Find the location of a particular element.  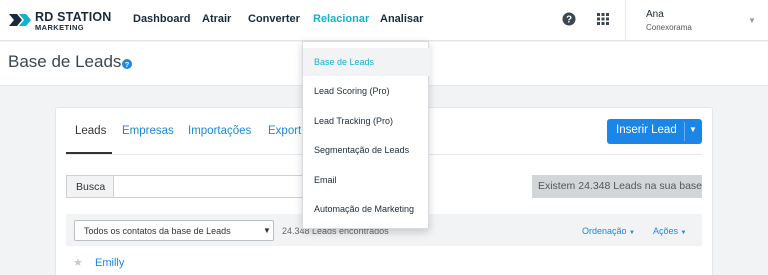

nav-atrair: Atrair is located at coordinates (216, 19).